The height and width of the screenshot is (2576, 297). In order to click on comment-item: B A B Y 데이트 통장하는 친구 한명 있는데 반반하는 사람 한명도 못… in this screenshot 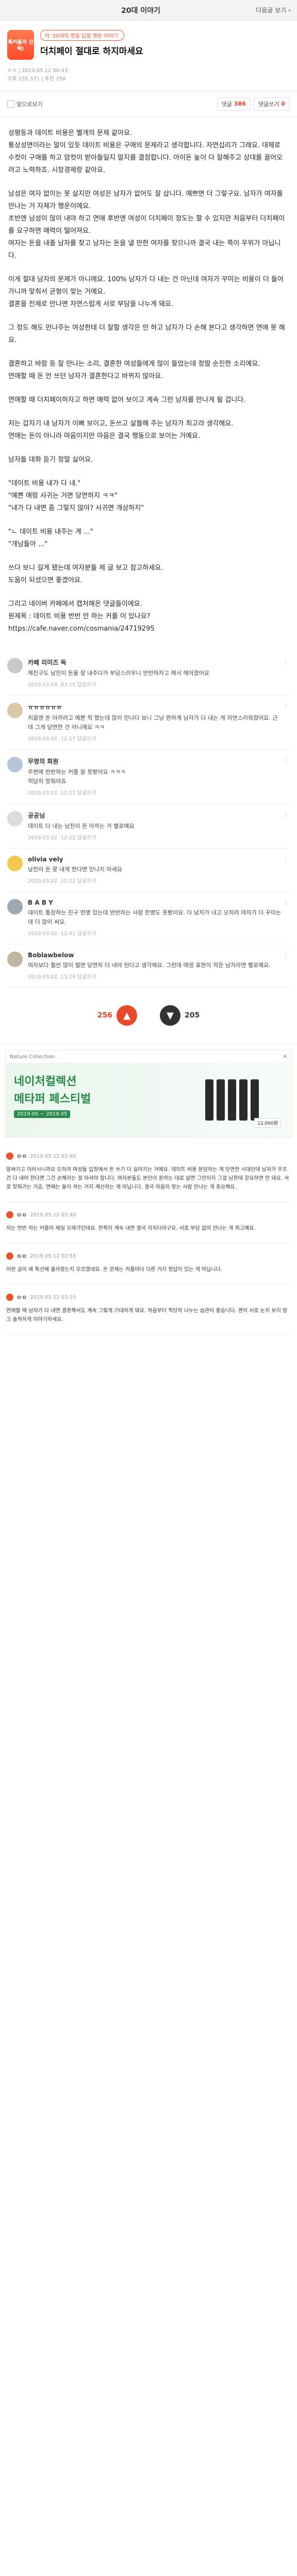, I will do `click(148, 918)`.